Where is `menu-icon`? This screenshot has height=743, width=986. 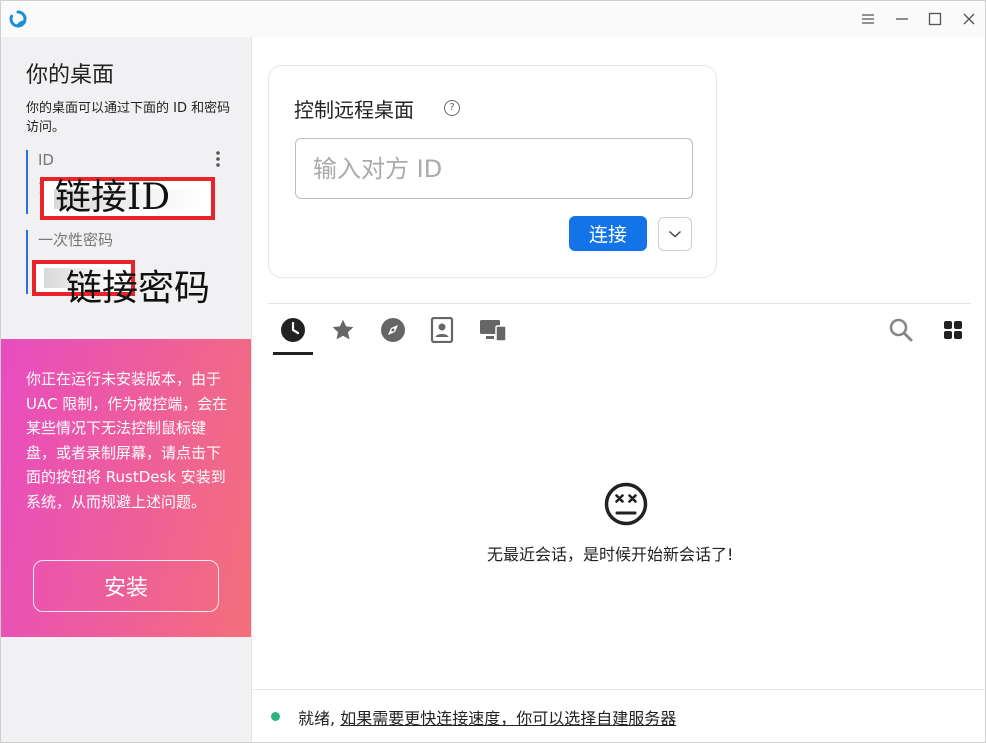 menu-icon is located at coordinates (868, 19).